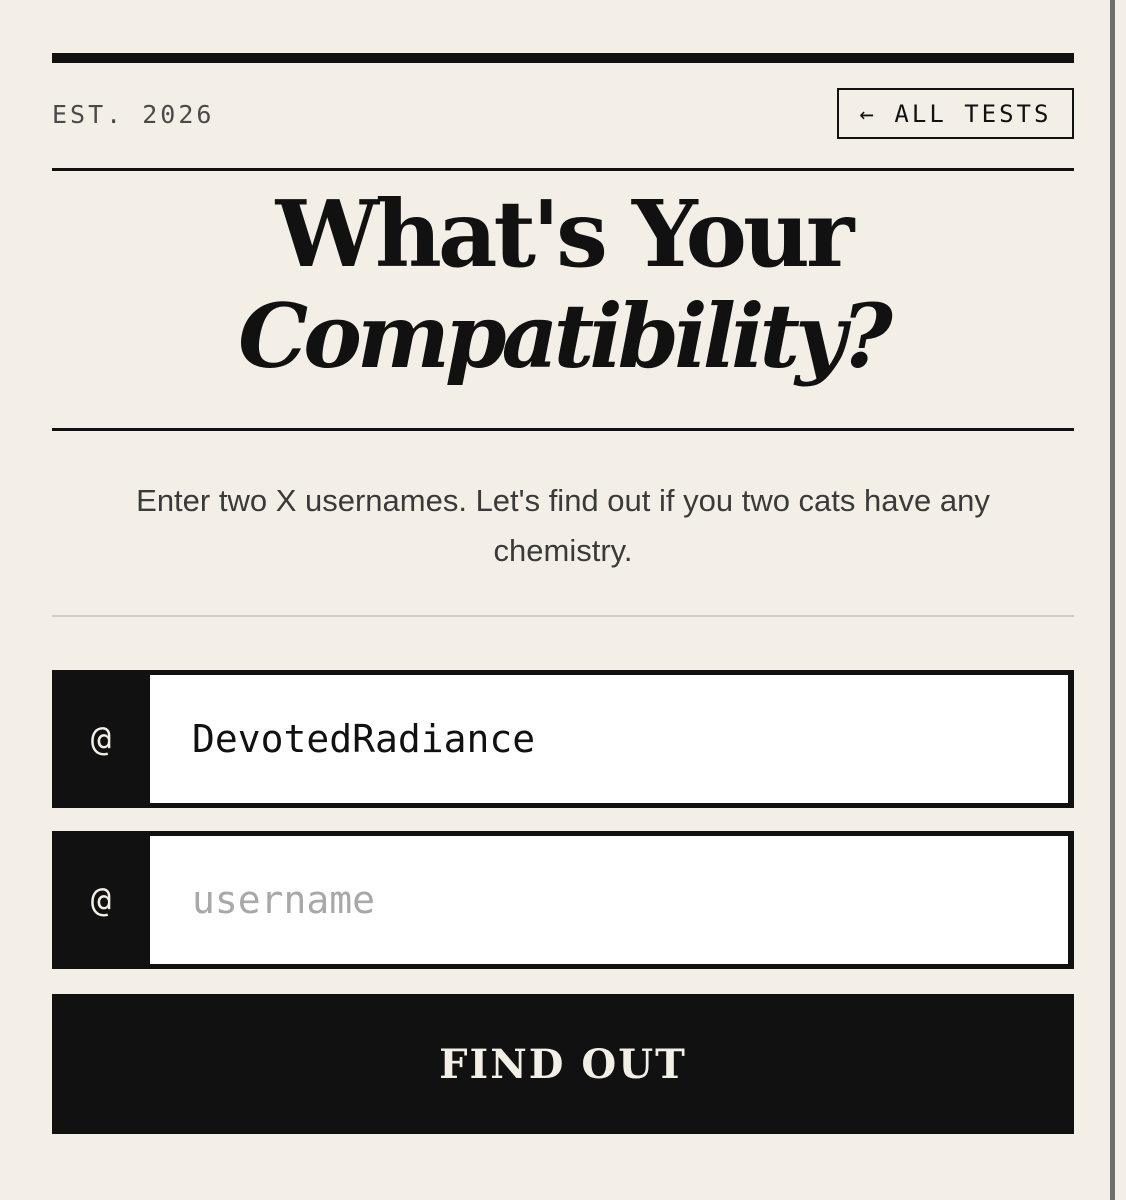 The image size is (1126, 1200). What do you see at coordinates (133, 114) in the screenshot?
I see `est-label: EST. 2026` at bounding box center [133, 114].